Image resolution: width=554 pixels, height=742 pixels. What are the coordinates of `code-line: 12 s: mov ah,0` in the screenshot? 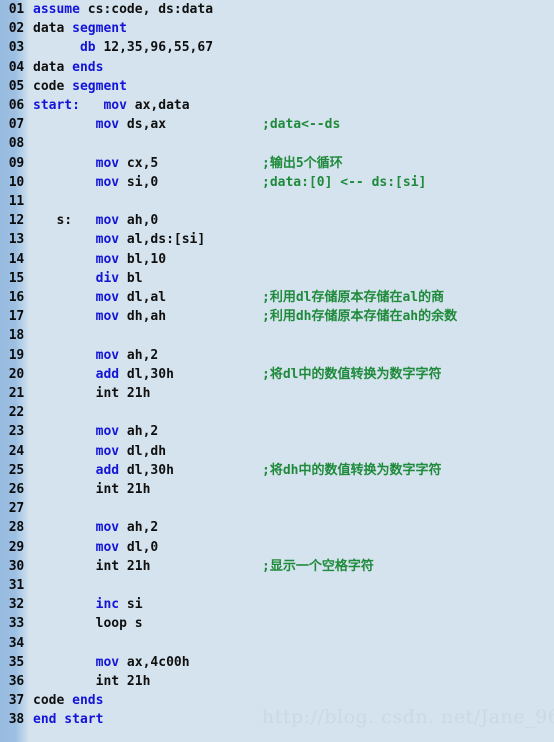 It's located at (277, 220).